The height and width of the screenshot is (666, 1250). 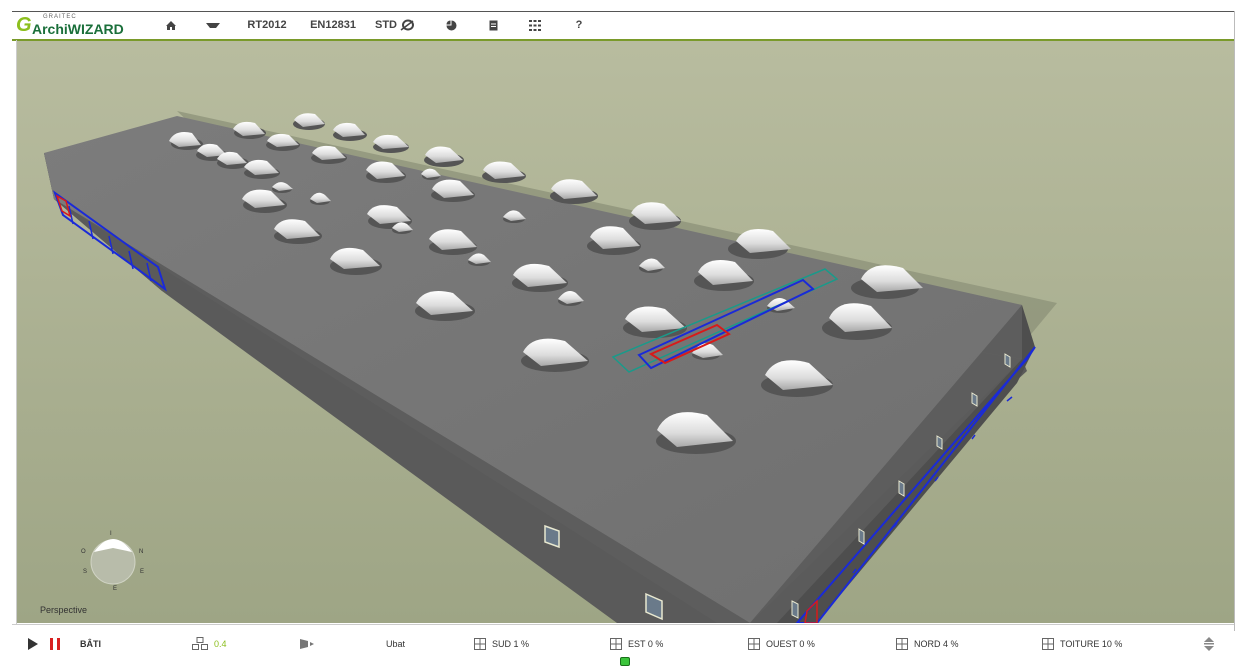 What do you see at coordinates (60, 17) in the screenshot?
I see `brand-company: GRAITEC` at bounding box center [60, 17].